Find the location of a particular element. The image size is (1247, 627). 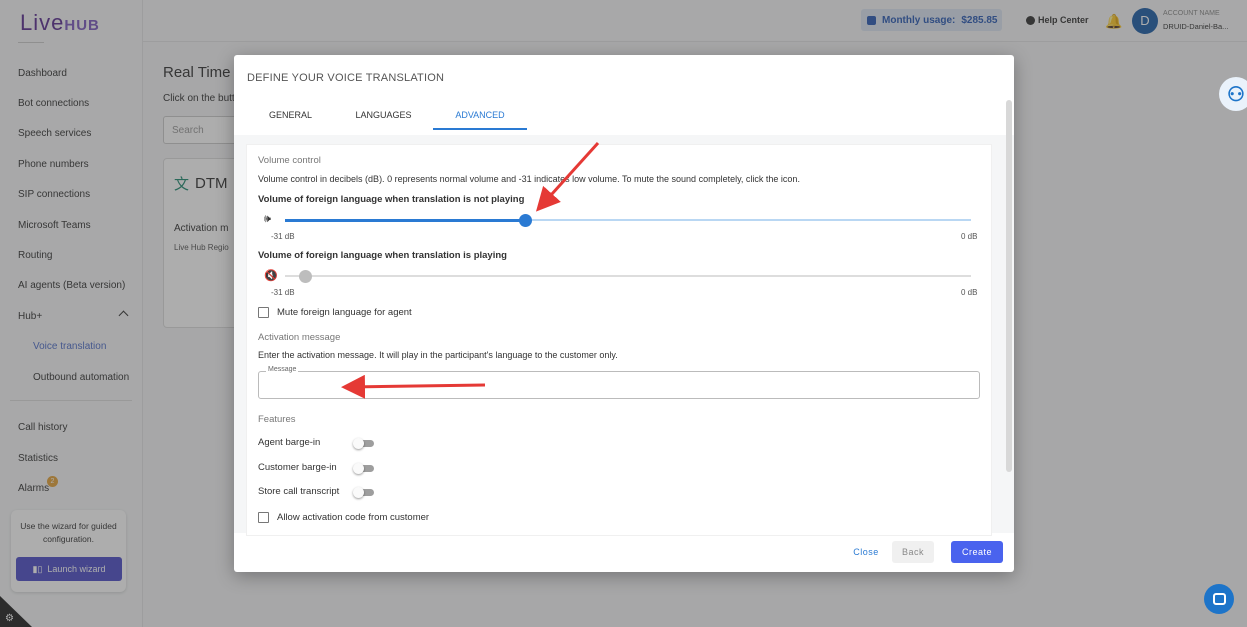

volume-mute-icon: 🔇 is located at coordinates (271, 275).